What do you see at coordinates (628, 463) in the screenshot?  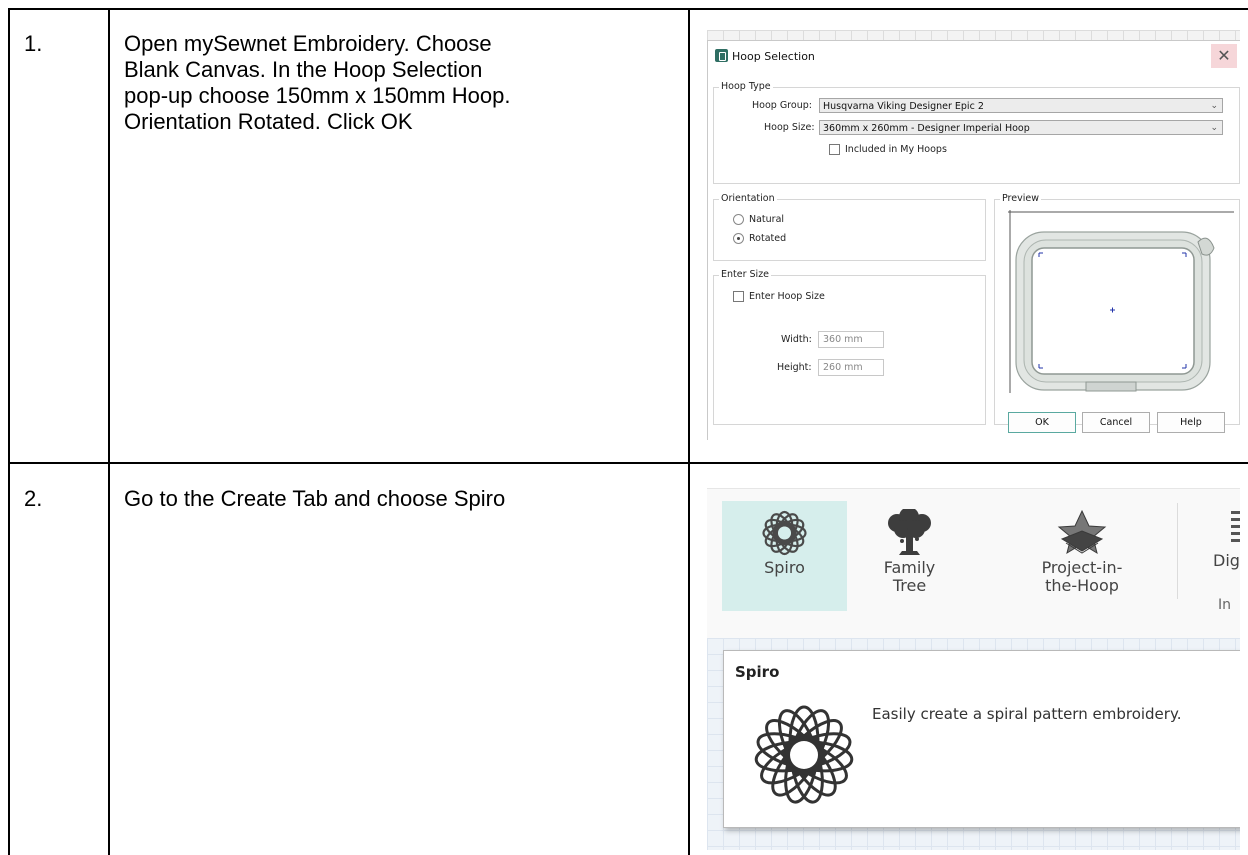 I see `table-row-divider` at bounding box center [628, 463].